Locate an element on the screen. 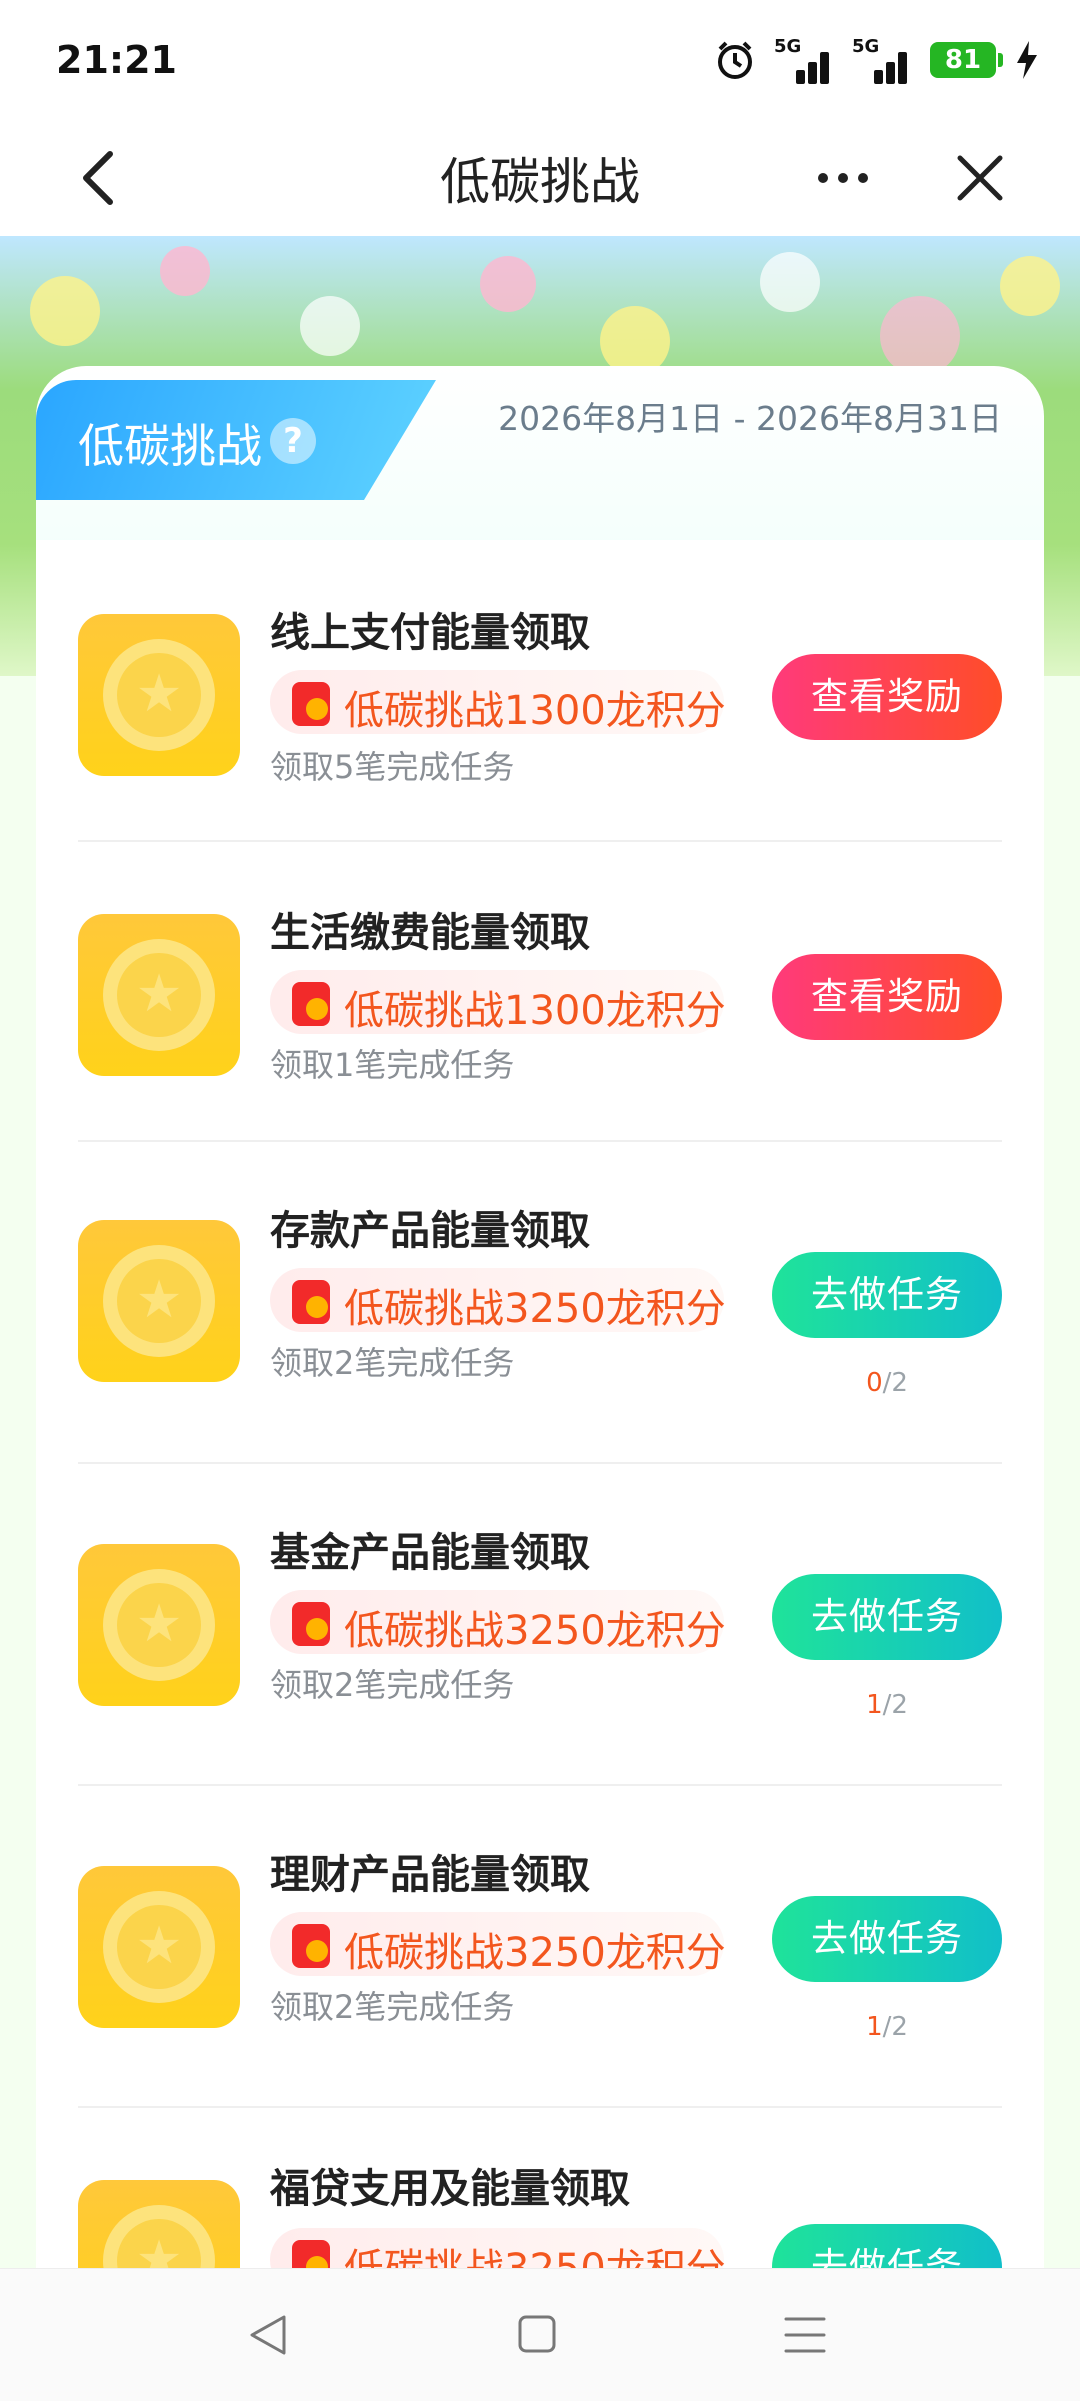  task-item: ★ 存款产品能量领取 低碳挑战3250龙积分 领取2笔完成任务 去做任务 0/2 is located at coordinates (540, 1303).